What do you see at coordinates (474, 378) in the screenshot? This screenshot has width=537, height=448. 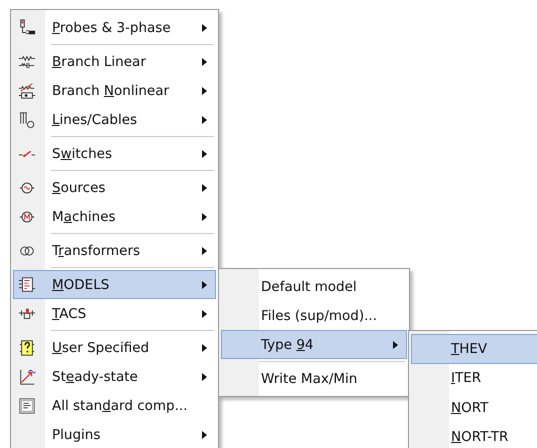 I see `menu-item: ITER` at bounding box center [474, 378].